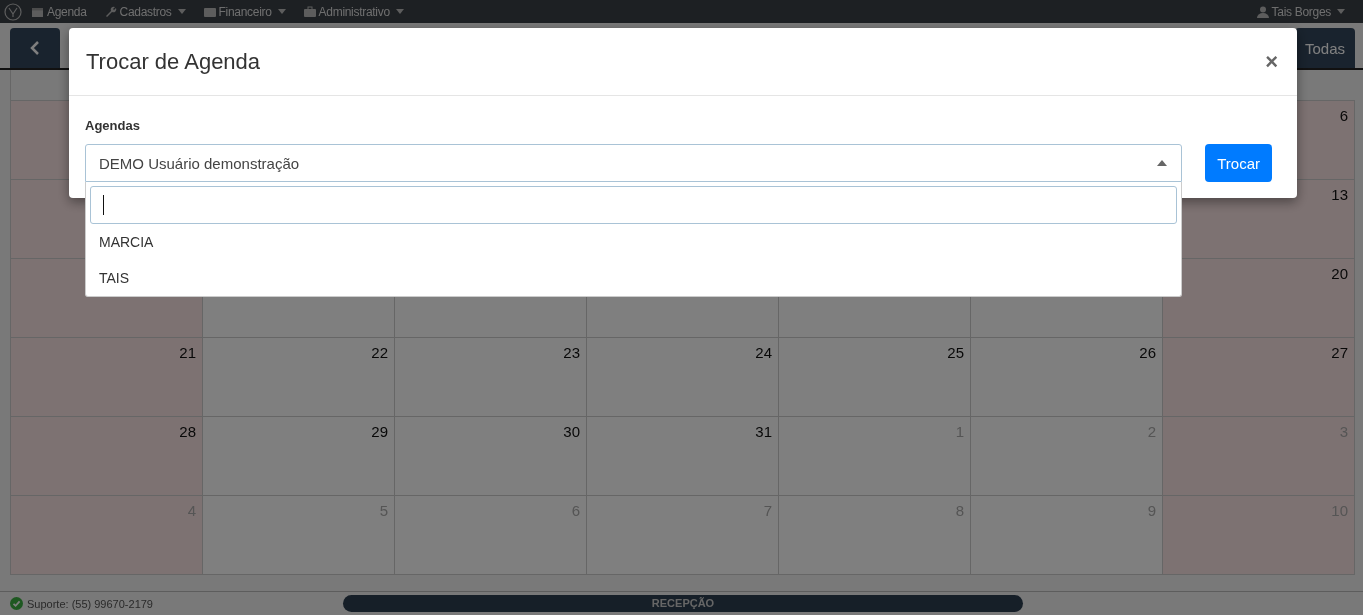 Image resolution: width=1363 pixels, height=615 pixels. What do you see at coordinates (634, 205) in the screenshot?
I see `search-field` at bounding box center [634, 205].